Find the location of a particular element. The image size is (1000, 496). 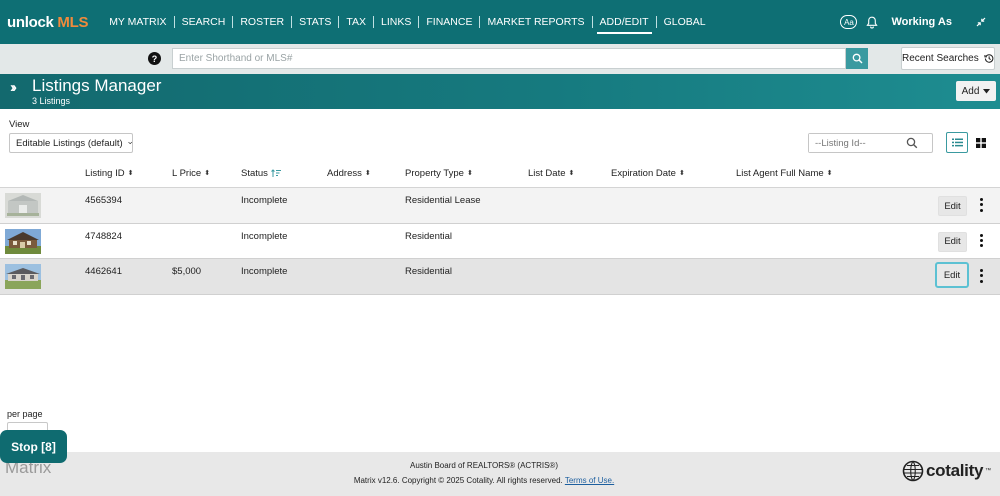

column-label: Listing ID is located at coordinates (105, 173).